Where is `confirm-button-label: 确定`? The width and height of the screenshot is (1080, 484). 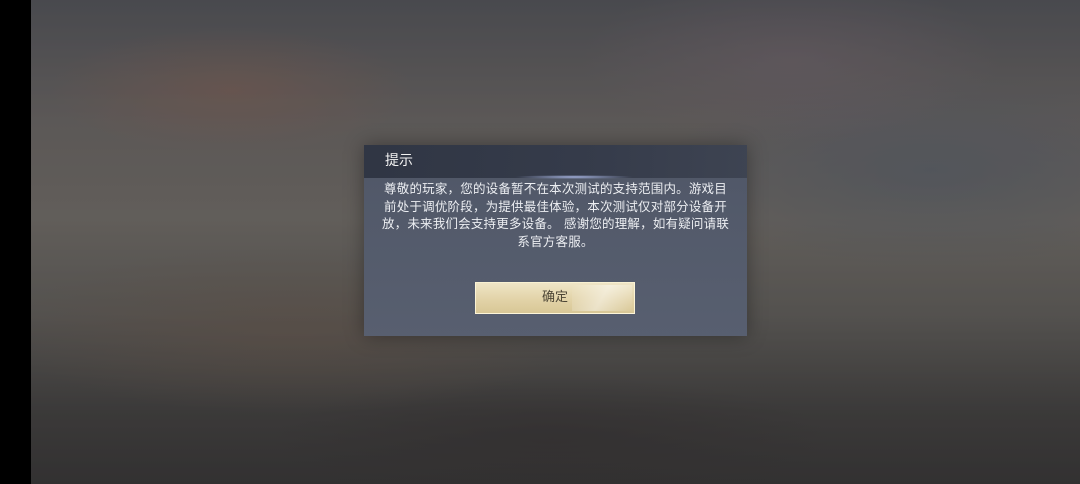 confirm-button-label: 确定 is located at coordinates (554, 297).